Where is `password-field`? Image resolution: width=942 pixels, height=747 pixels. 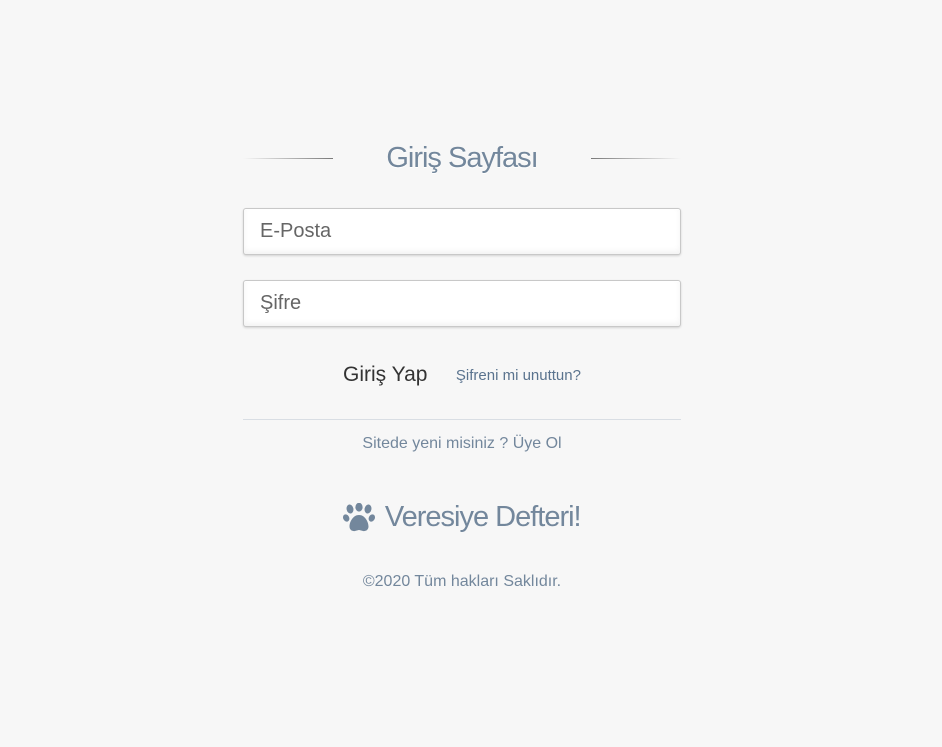 password-field is located at coordinates (462, 303).